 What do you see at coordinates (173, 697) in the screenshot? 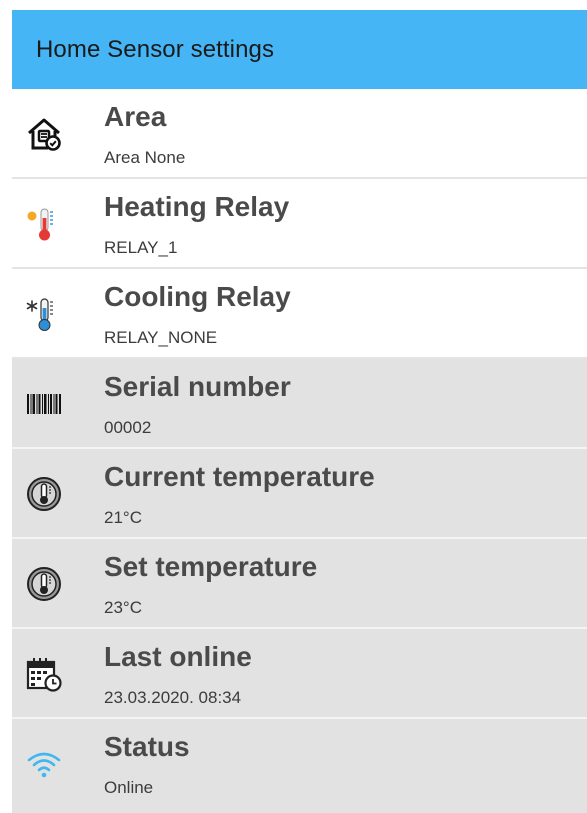
I see `setting-value: 23.03.2020. 08:34` at bounding box center [173, 697].